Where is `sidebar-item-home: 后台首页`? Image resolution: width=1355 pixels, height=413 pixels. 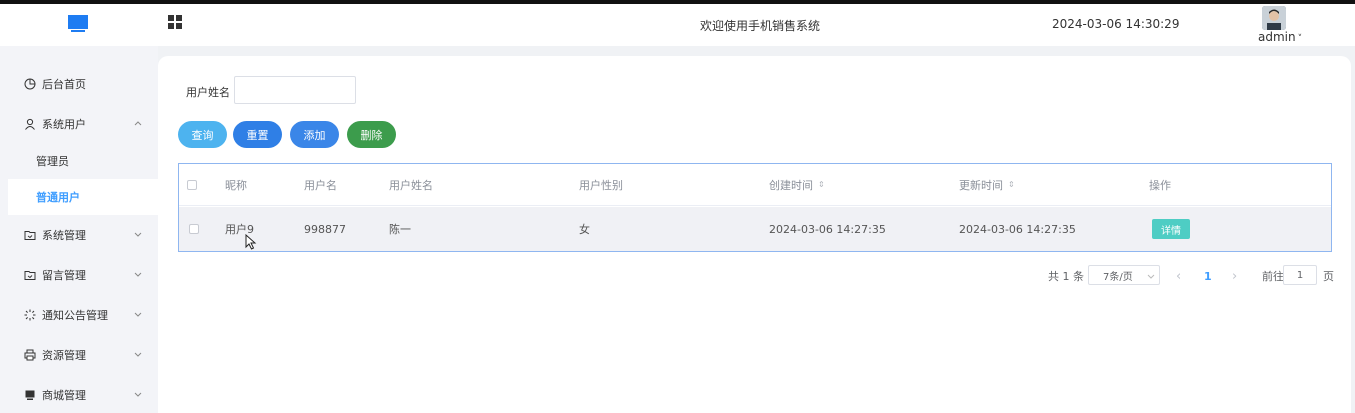
sidebar-item-home: 后台首页 is located at coordinates (79, 84).